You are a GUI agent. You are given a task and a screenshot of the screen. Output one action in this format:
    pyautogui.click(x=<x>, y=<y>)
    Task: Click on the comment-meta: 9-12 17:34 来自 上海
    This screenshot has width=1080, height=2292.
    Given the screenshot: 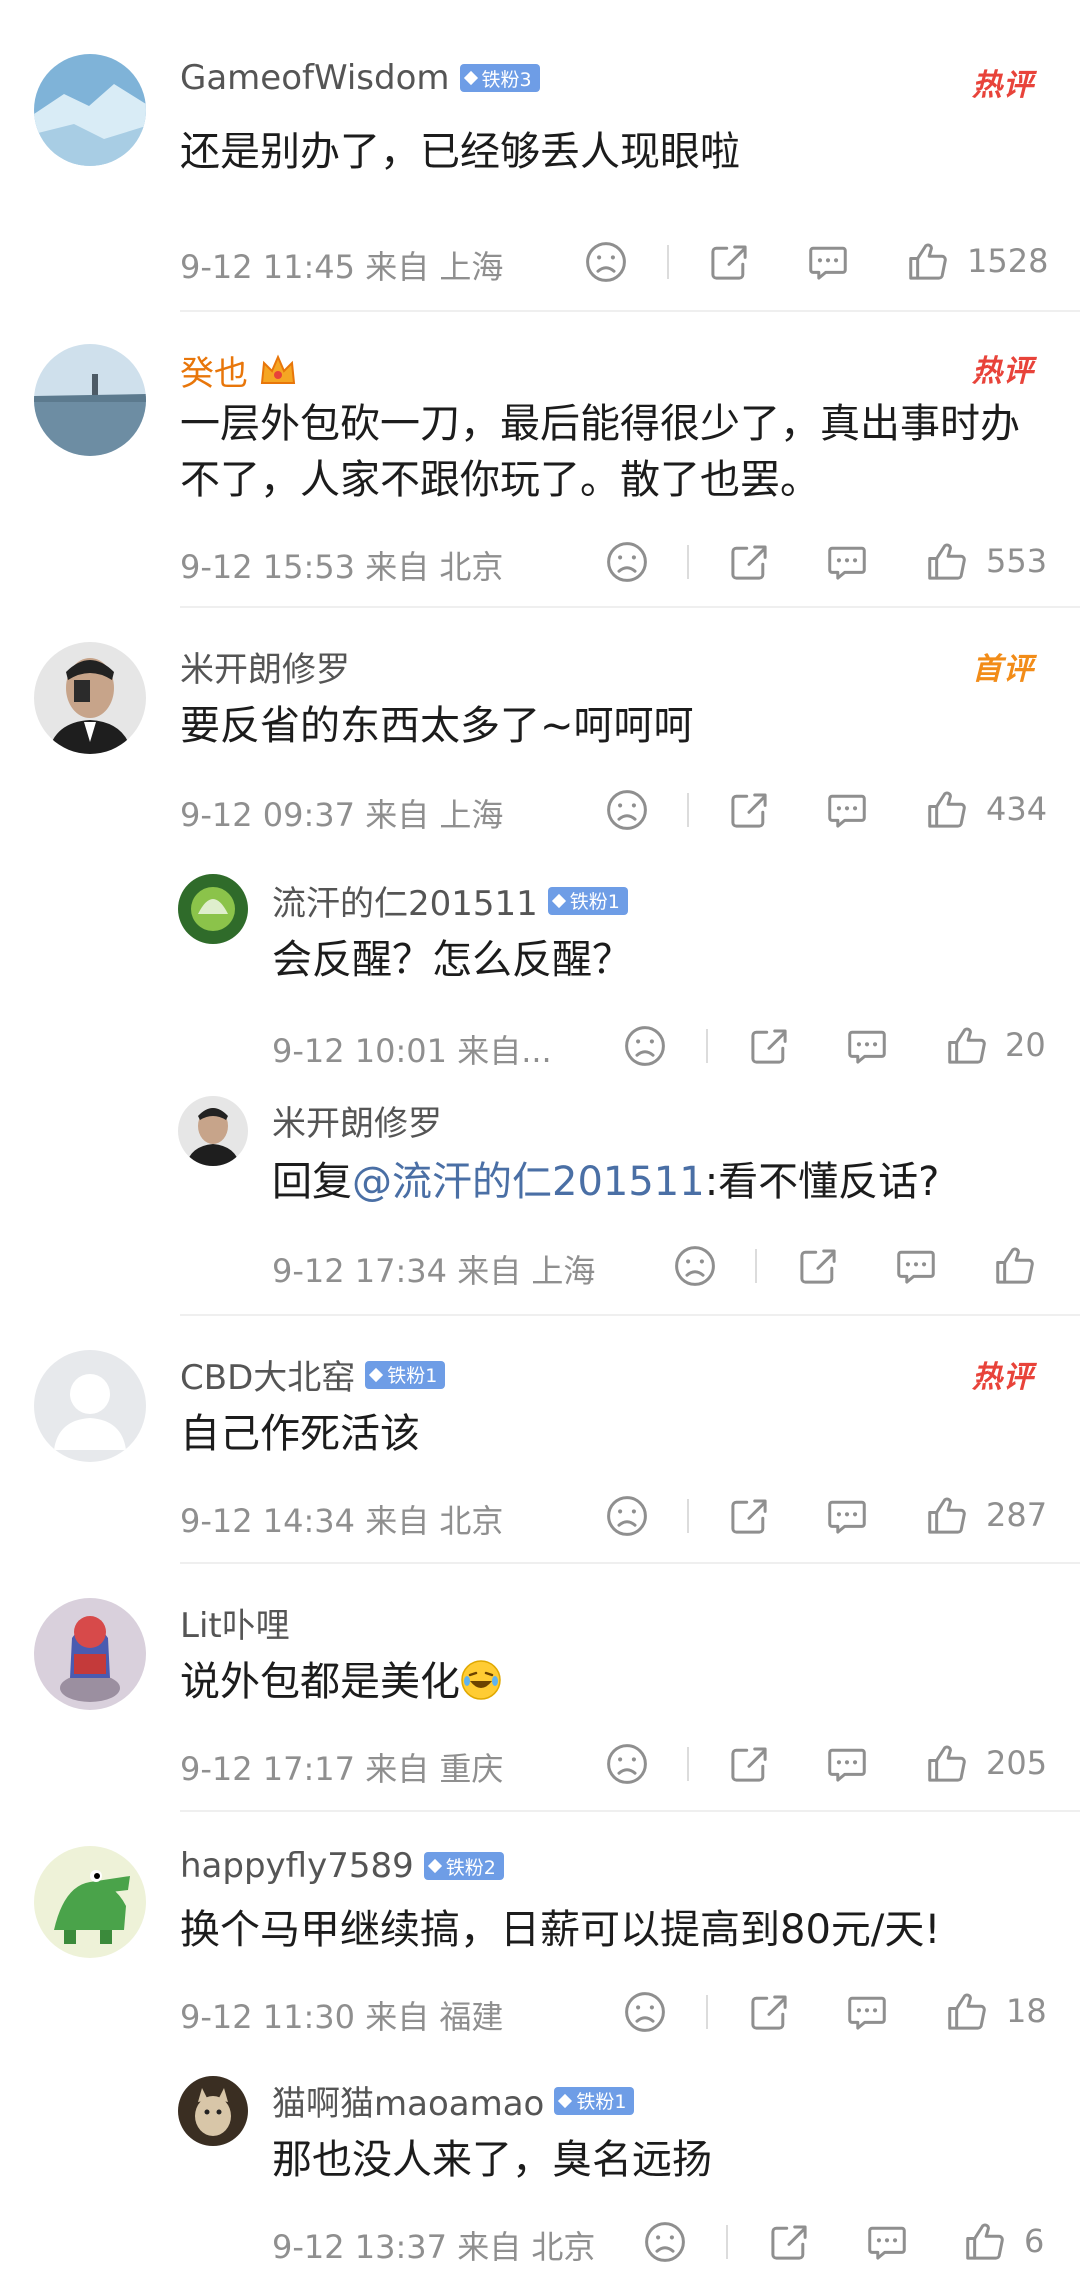 What is the action you would take?
    pyautogui.click(x=434, y=1271)
    